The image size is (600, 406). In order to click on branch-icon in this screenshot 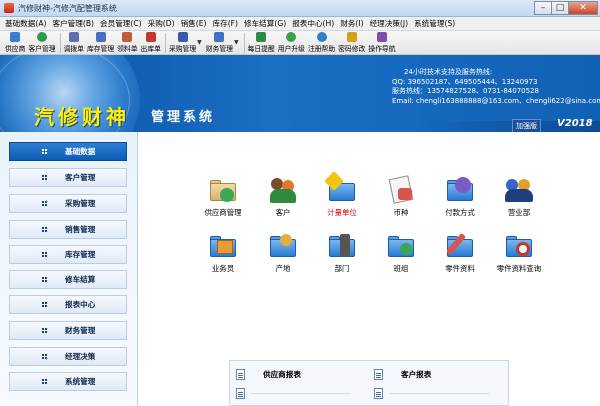, I will do `click(519, 189)`.